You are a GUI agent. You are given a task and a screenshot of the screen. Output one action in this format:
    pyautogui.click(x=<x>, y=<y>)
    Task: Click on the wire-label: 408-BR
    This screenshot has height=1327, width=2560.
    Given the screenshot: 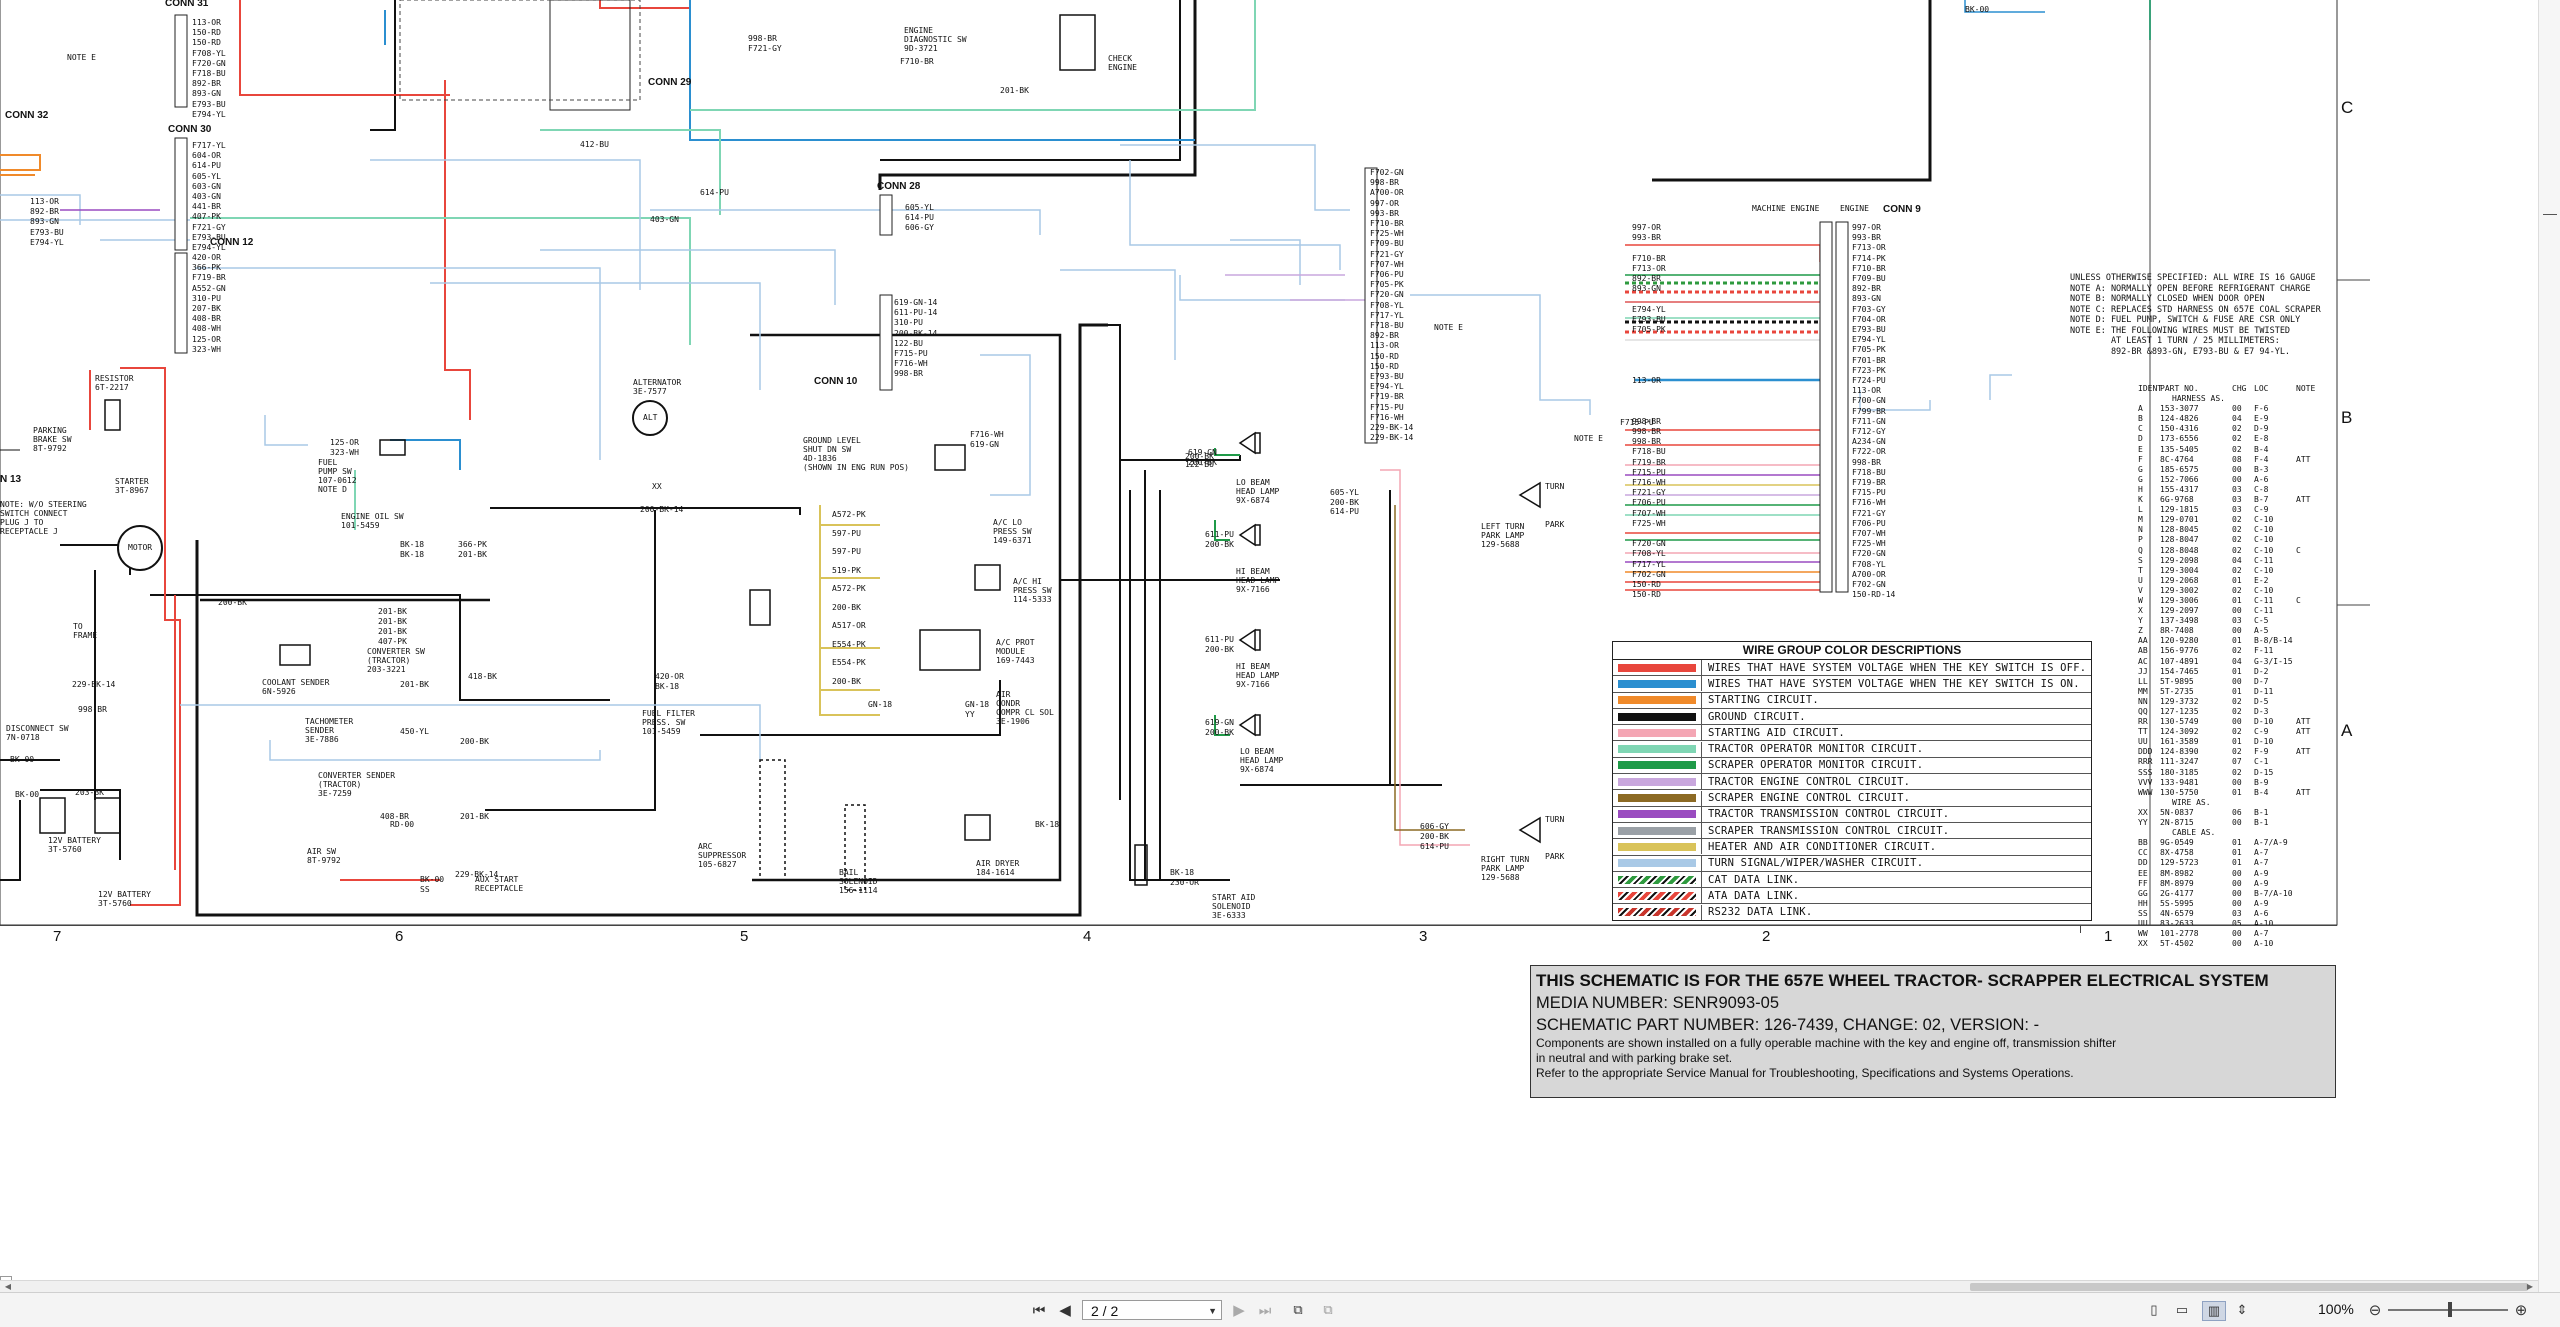 What is the action you would take?
    pyautogui.click(x=206, y=319)
    